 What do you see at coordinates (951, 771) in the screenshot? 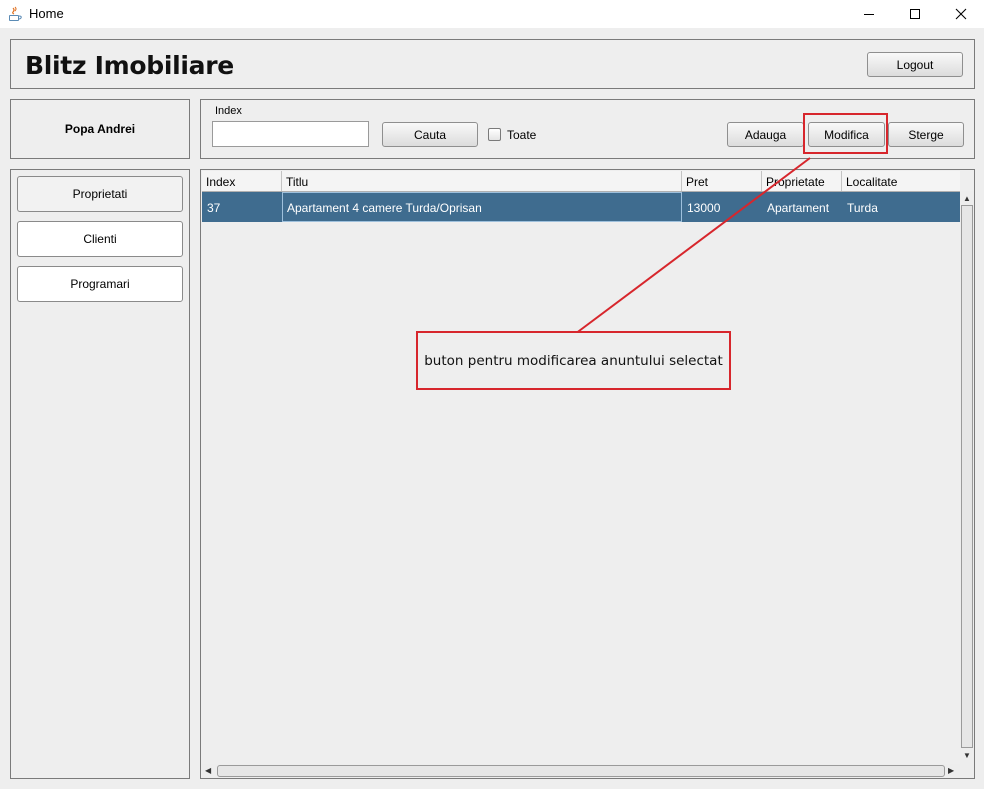
I see `scroll-right-icon: ▶` at bounding box center [951, 771].